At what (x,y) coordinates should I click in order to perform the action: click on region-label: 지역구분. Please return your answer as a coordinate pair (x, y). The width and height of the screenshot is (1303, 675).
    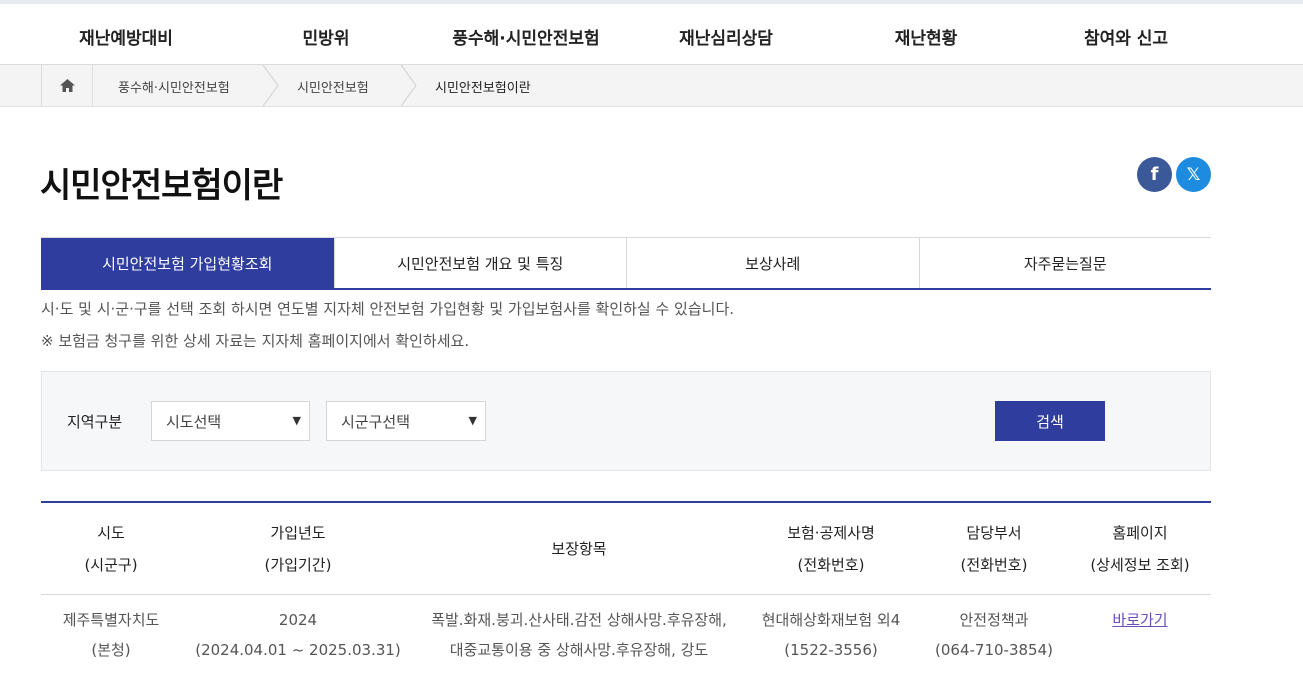
    Looking at the image, I should click on (95, 422).